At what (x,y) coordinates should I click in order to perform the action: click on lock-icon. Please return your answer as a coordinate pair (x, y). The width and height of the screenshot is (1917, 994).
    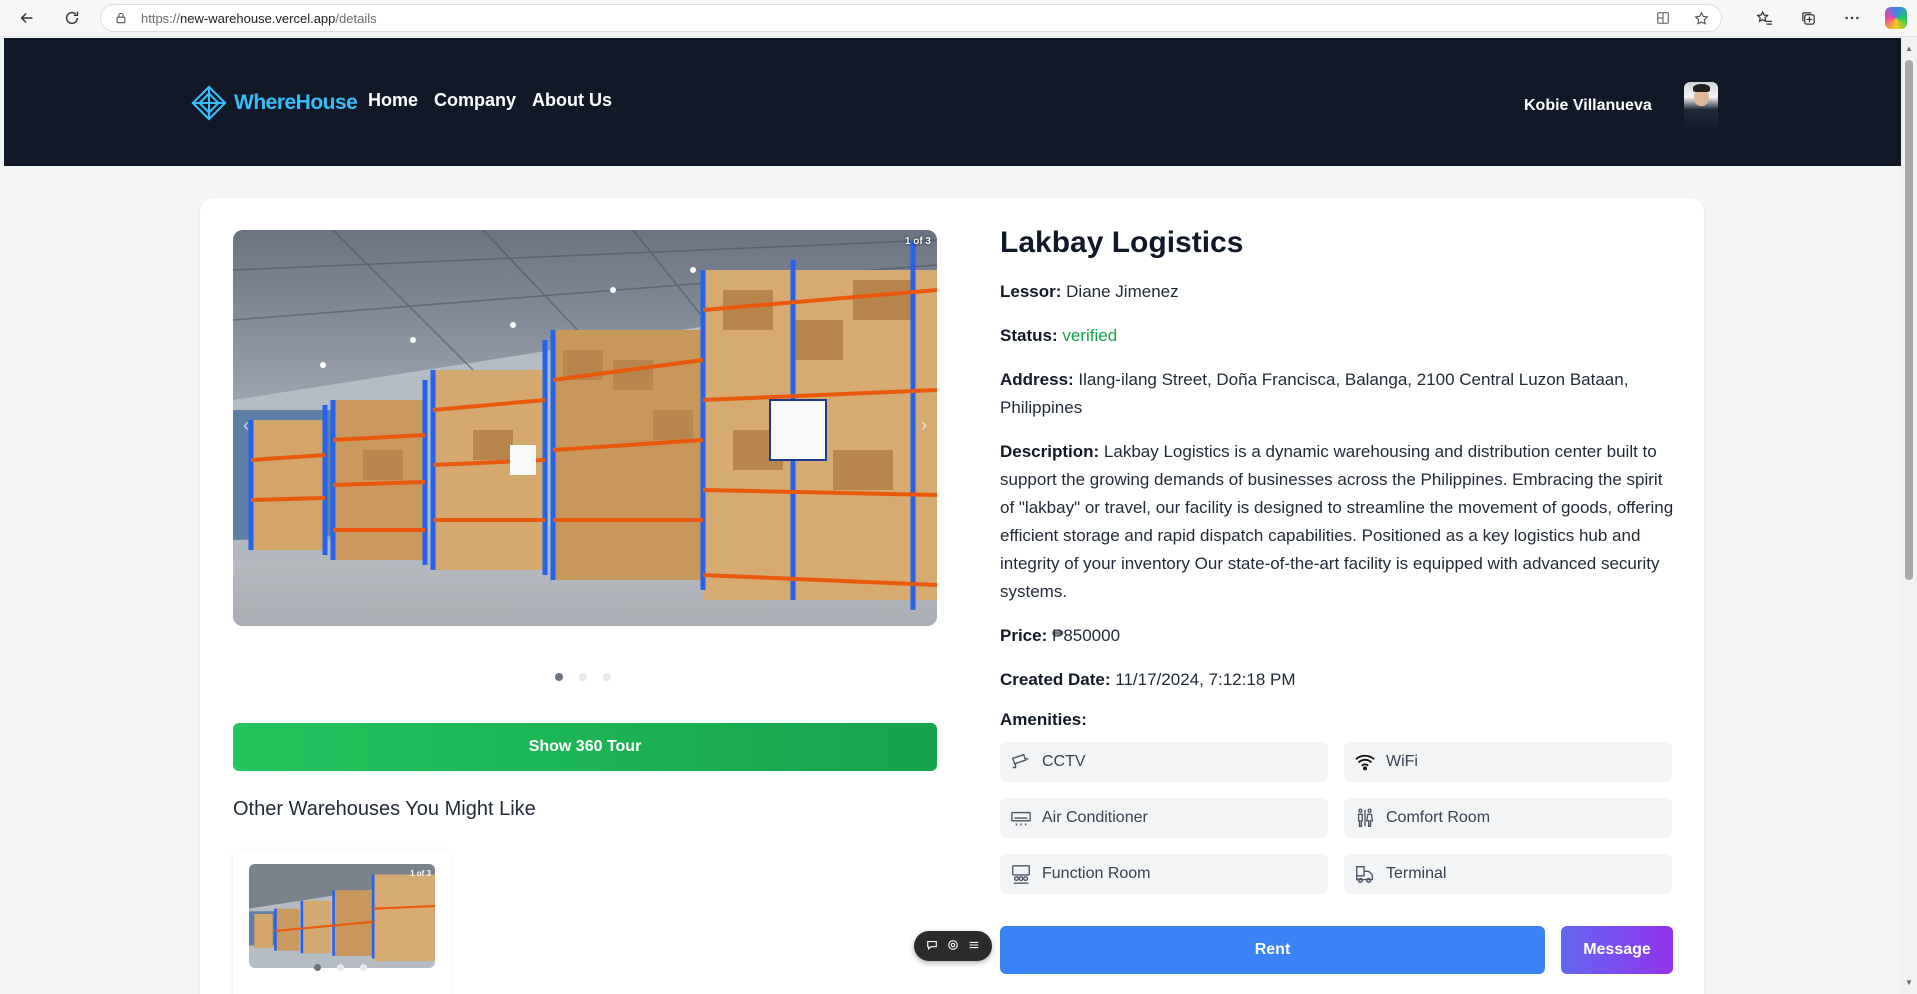
    Looking at the image, I should click on (122, 18).